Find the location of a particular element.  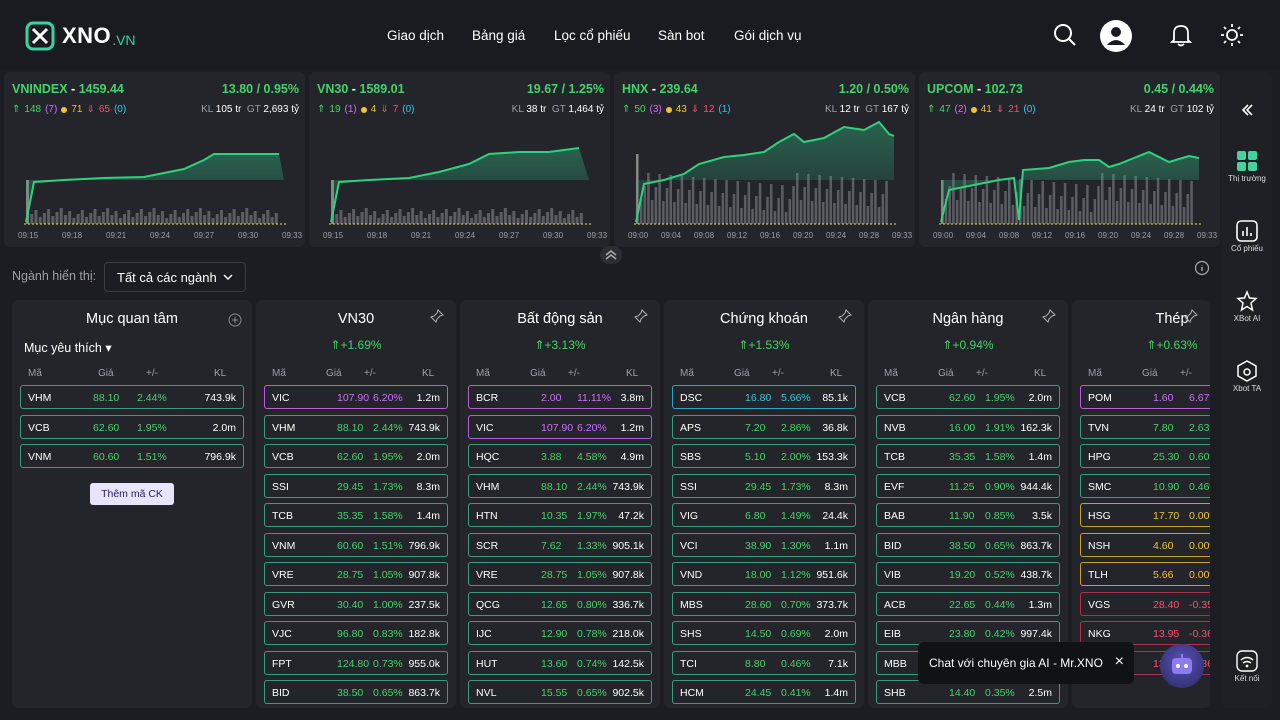

table-row: HCM 24.45 0.41% 1.4m is located at coordinates (764, 692).